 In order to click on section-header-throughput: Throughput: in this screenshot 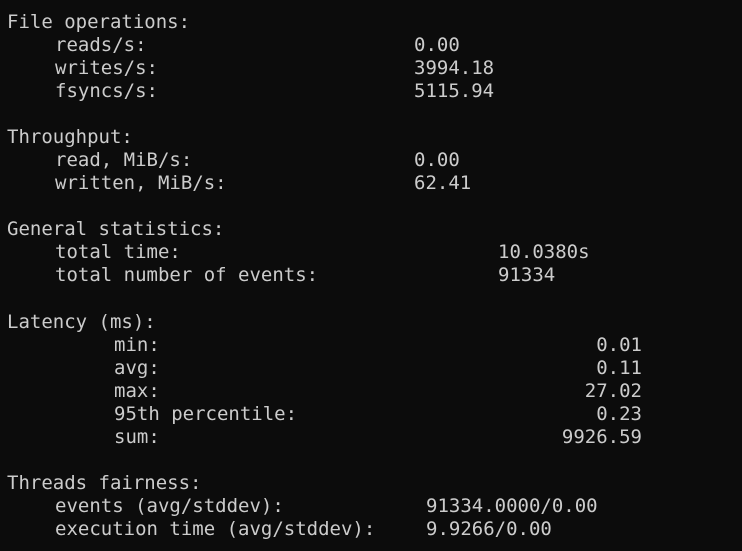, I will do `click(66, 137)`.